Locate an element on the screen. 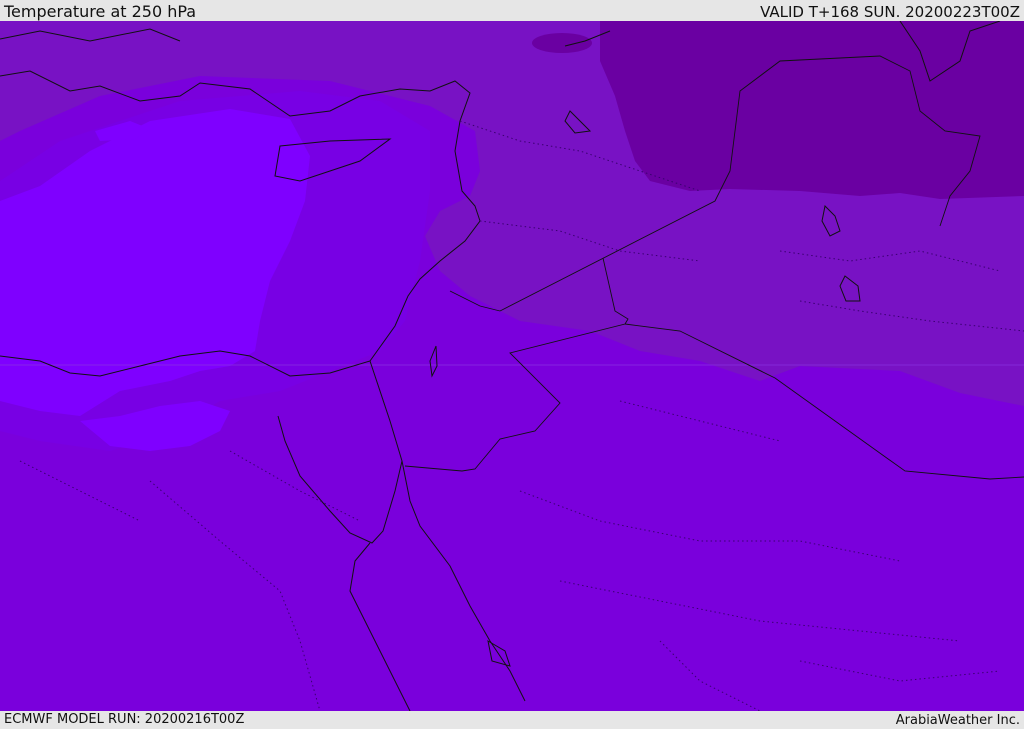 Image resolution: width=1024 pixels, height=729 pixels. northeast-dark-band is located at coordinates (812, 110).